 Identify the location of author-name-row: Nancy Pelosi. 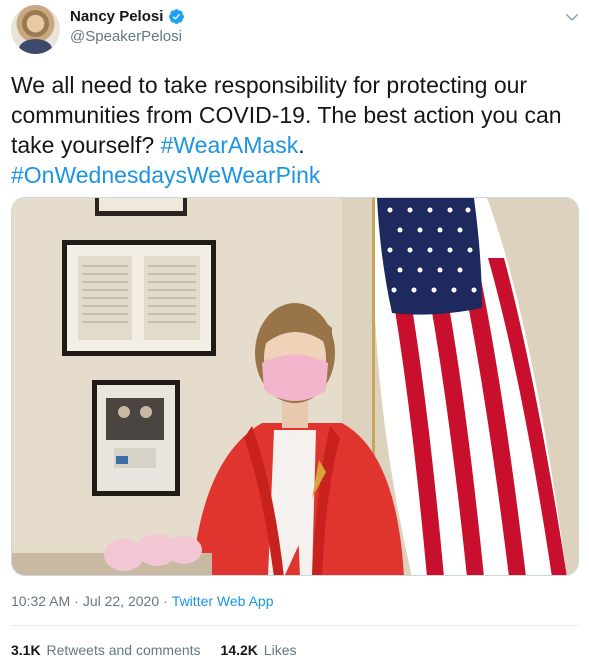
(127, 16).